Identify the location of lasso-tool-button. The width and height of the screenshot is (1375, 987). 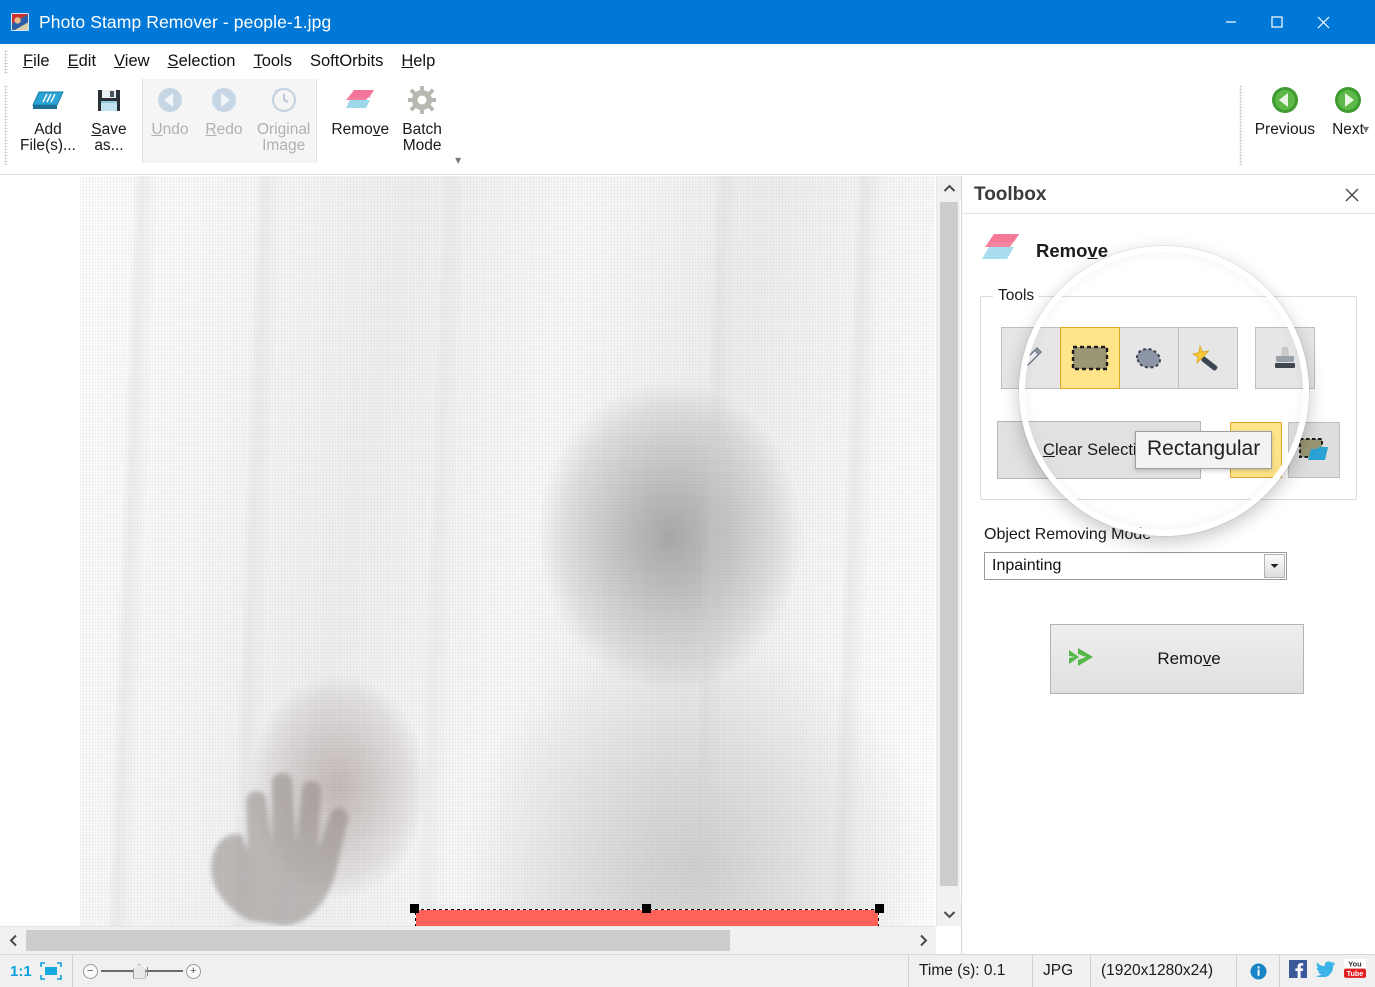
(1149, 358).